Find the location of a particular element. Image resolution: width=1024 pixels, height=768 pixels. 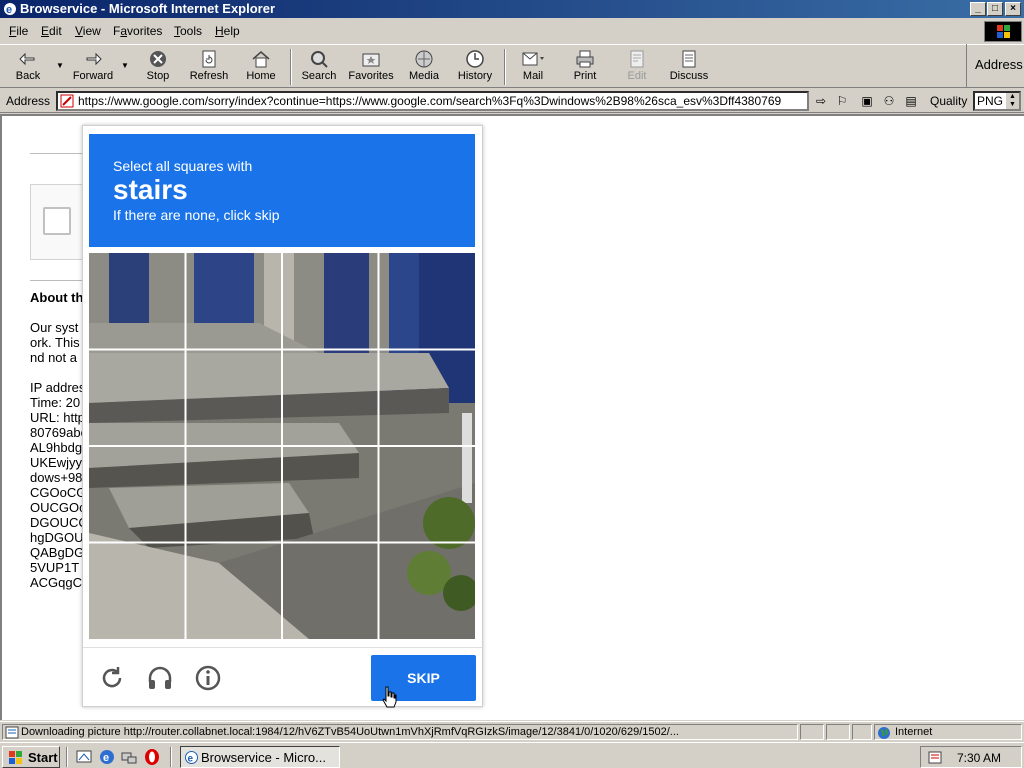

security-zone: Internet is located at coordinates (948, 732).